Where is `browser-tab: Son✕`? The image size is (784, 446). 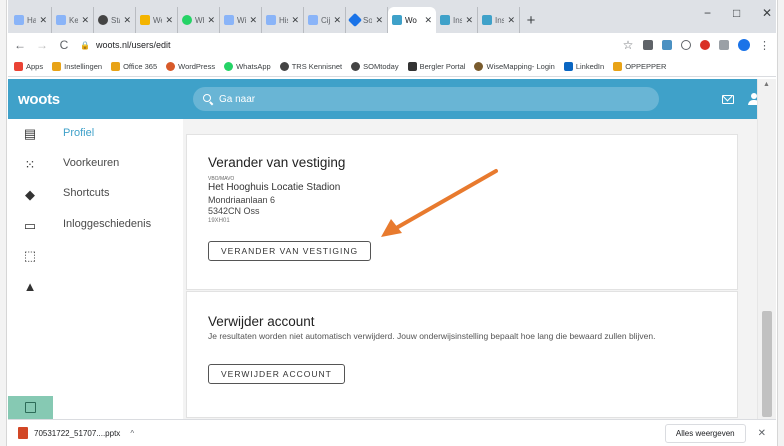 browser-tab: Son✕ is located at coordinates (367, 20).